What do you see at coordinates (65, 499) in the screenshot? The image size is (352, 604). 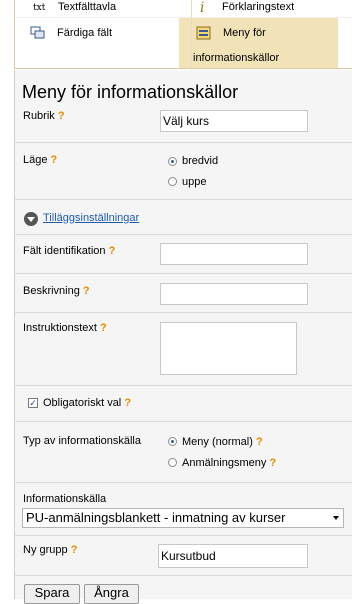 I see `source-label: Informationskälla` at bounding box center [65, 499].